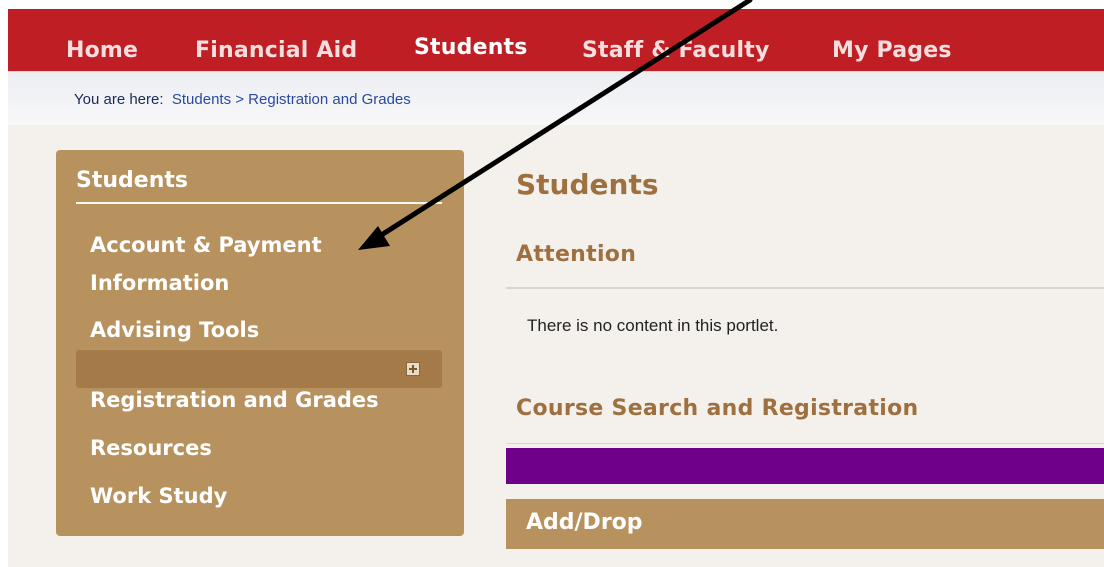 Image resolution: width=1104 pixels, height=567 pixels. Describe the element at coordinates (255, 330) in the screenshot. I see `sidebar-item-advising-tools: Advising Tools` at that location.